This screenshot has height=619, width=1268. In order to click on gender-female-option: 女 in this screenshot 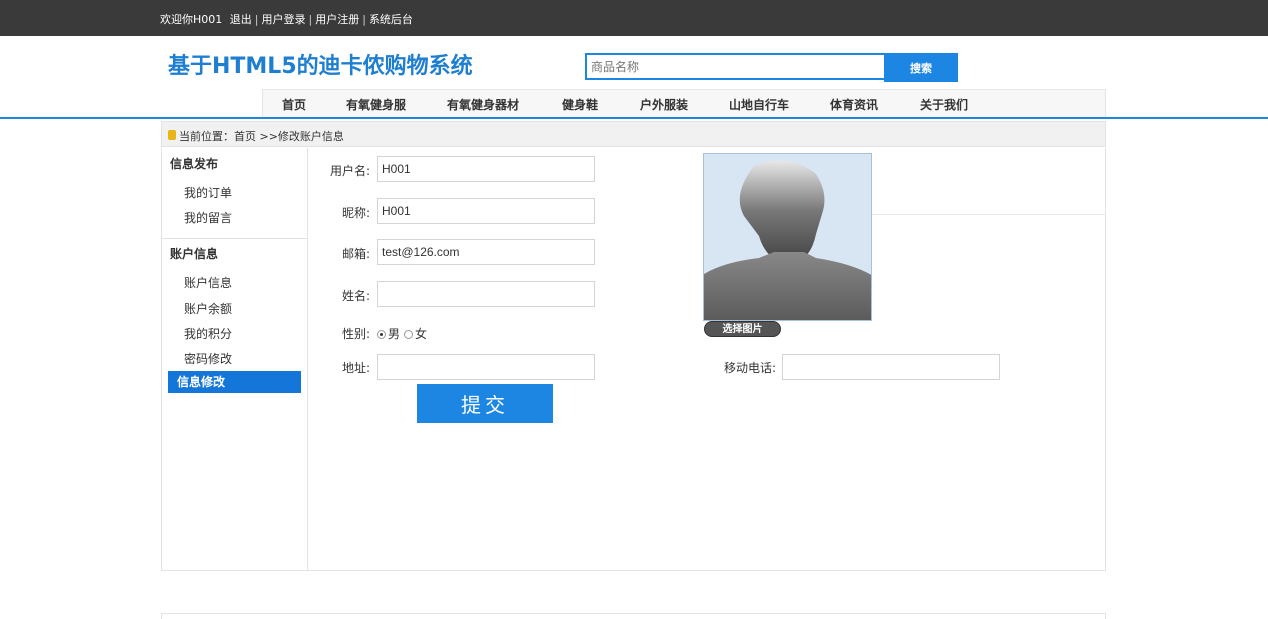, I will do `click(415, 333)`.